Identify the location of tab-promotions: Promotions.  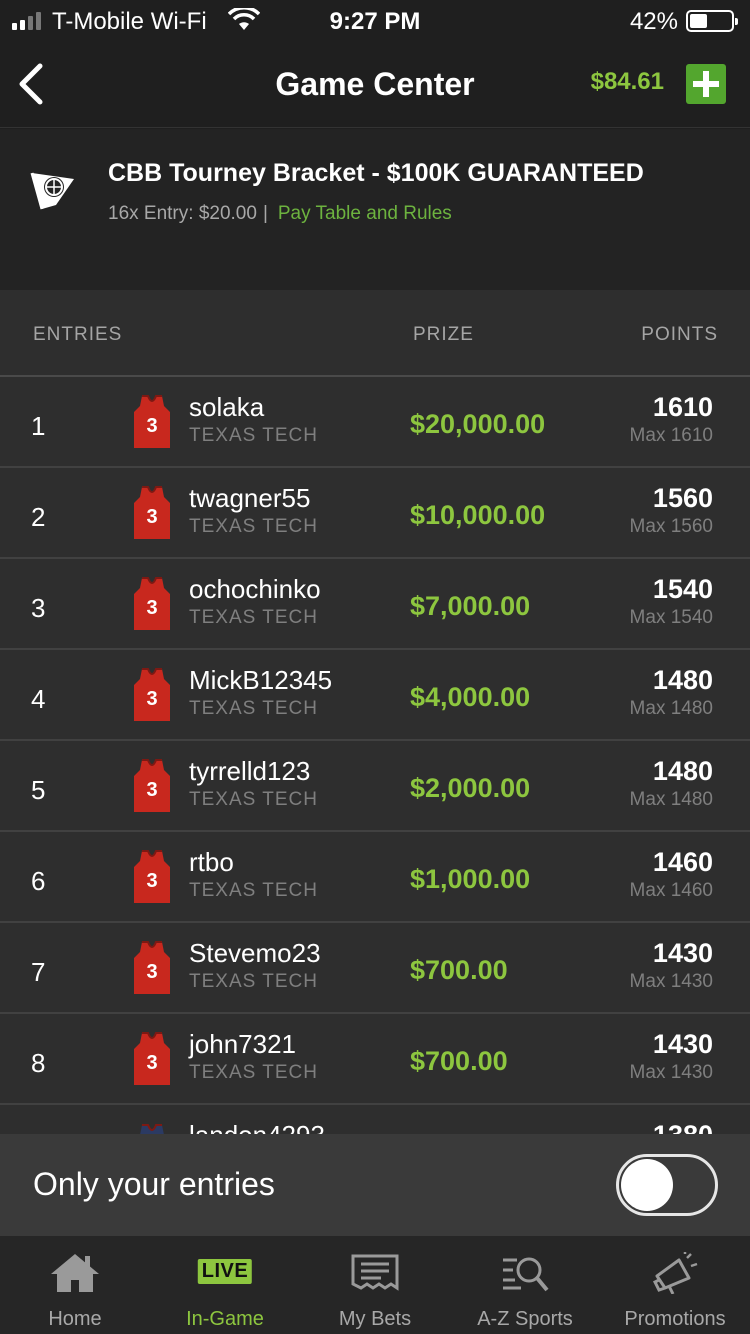
(675, 1285).